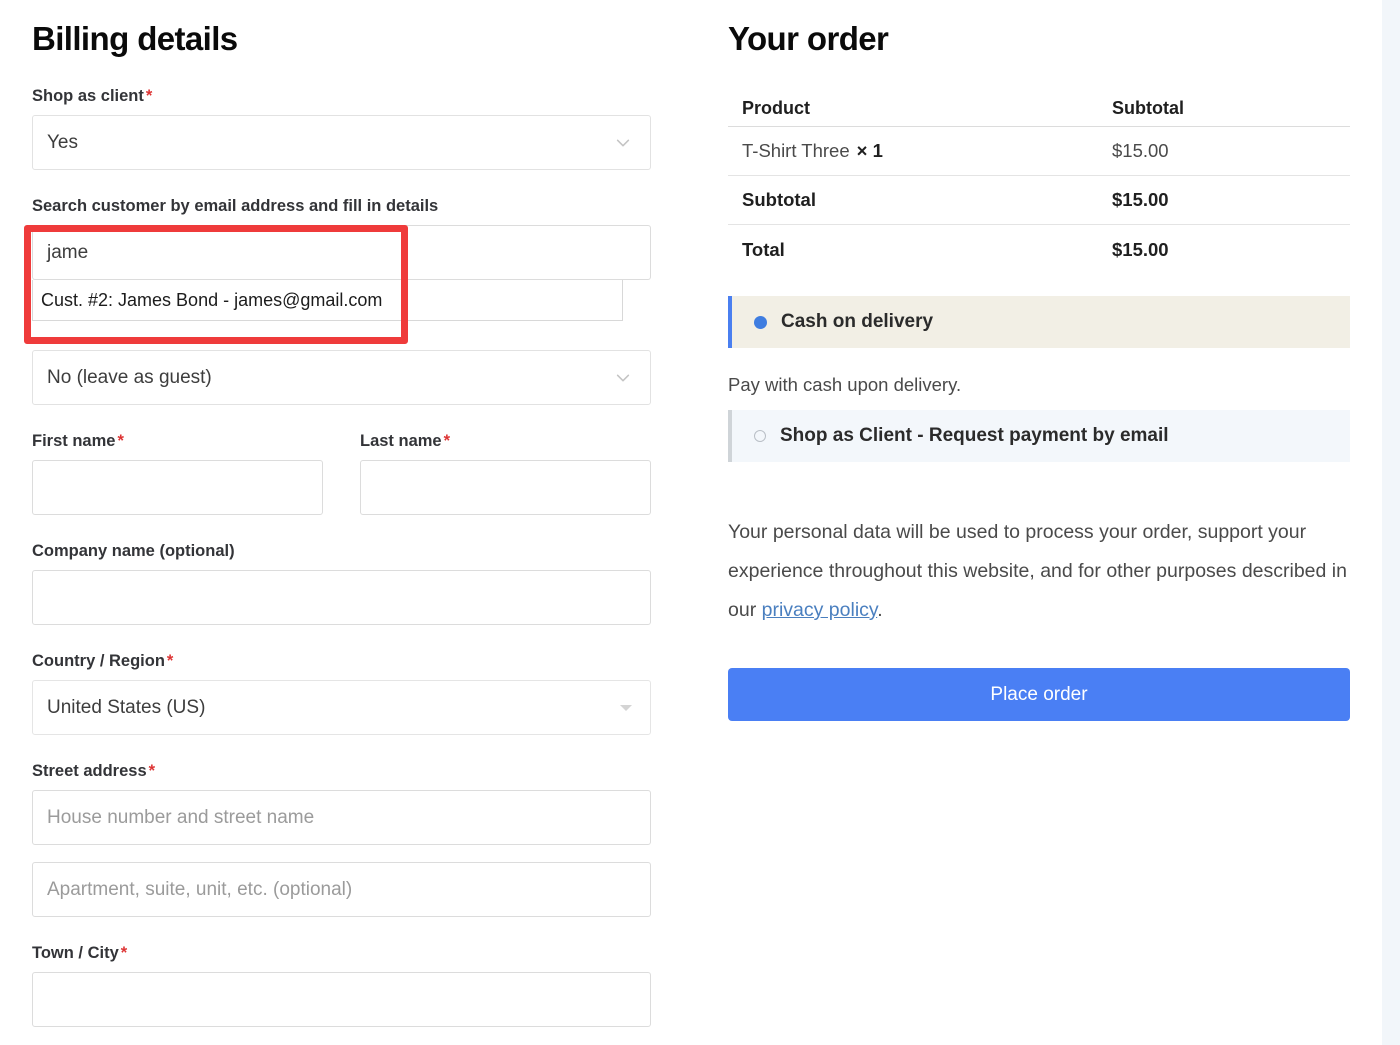  What do you see at coordinates (75, 953) in the screenshot?
I see `town-city-label-text: Town / City` at bounding box center [75, 953].